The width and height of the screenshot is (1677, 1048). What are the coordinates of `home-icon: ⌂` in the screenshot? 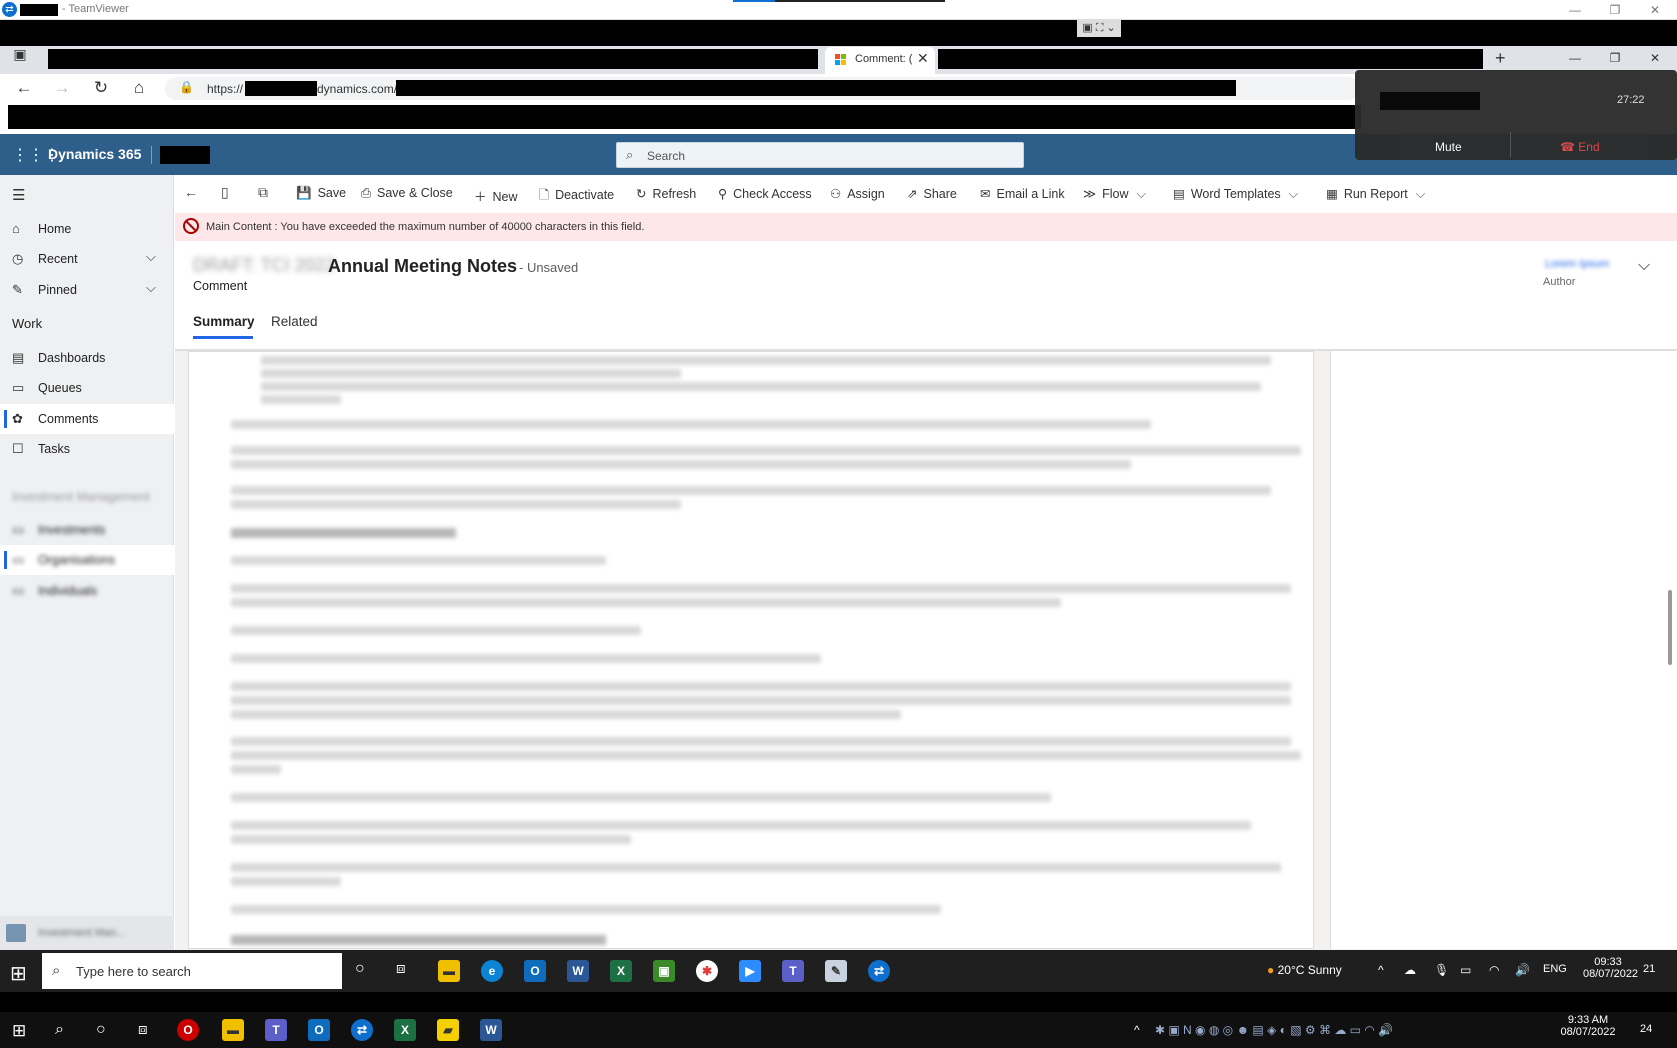 It's located at (139, 88).